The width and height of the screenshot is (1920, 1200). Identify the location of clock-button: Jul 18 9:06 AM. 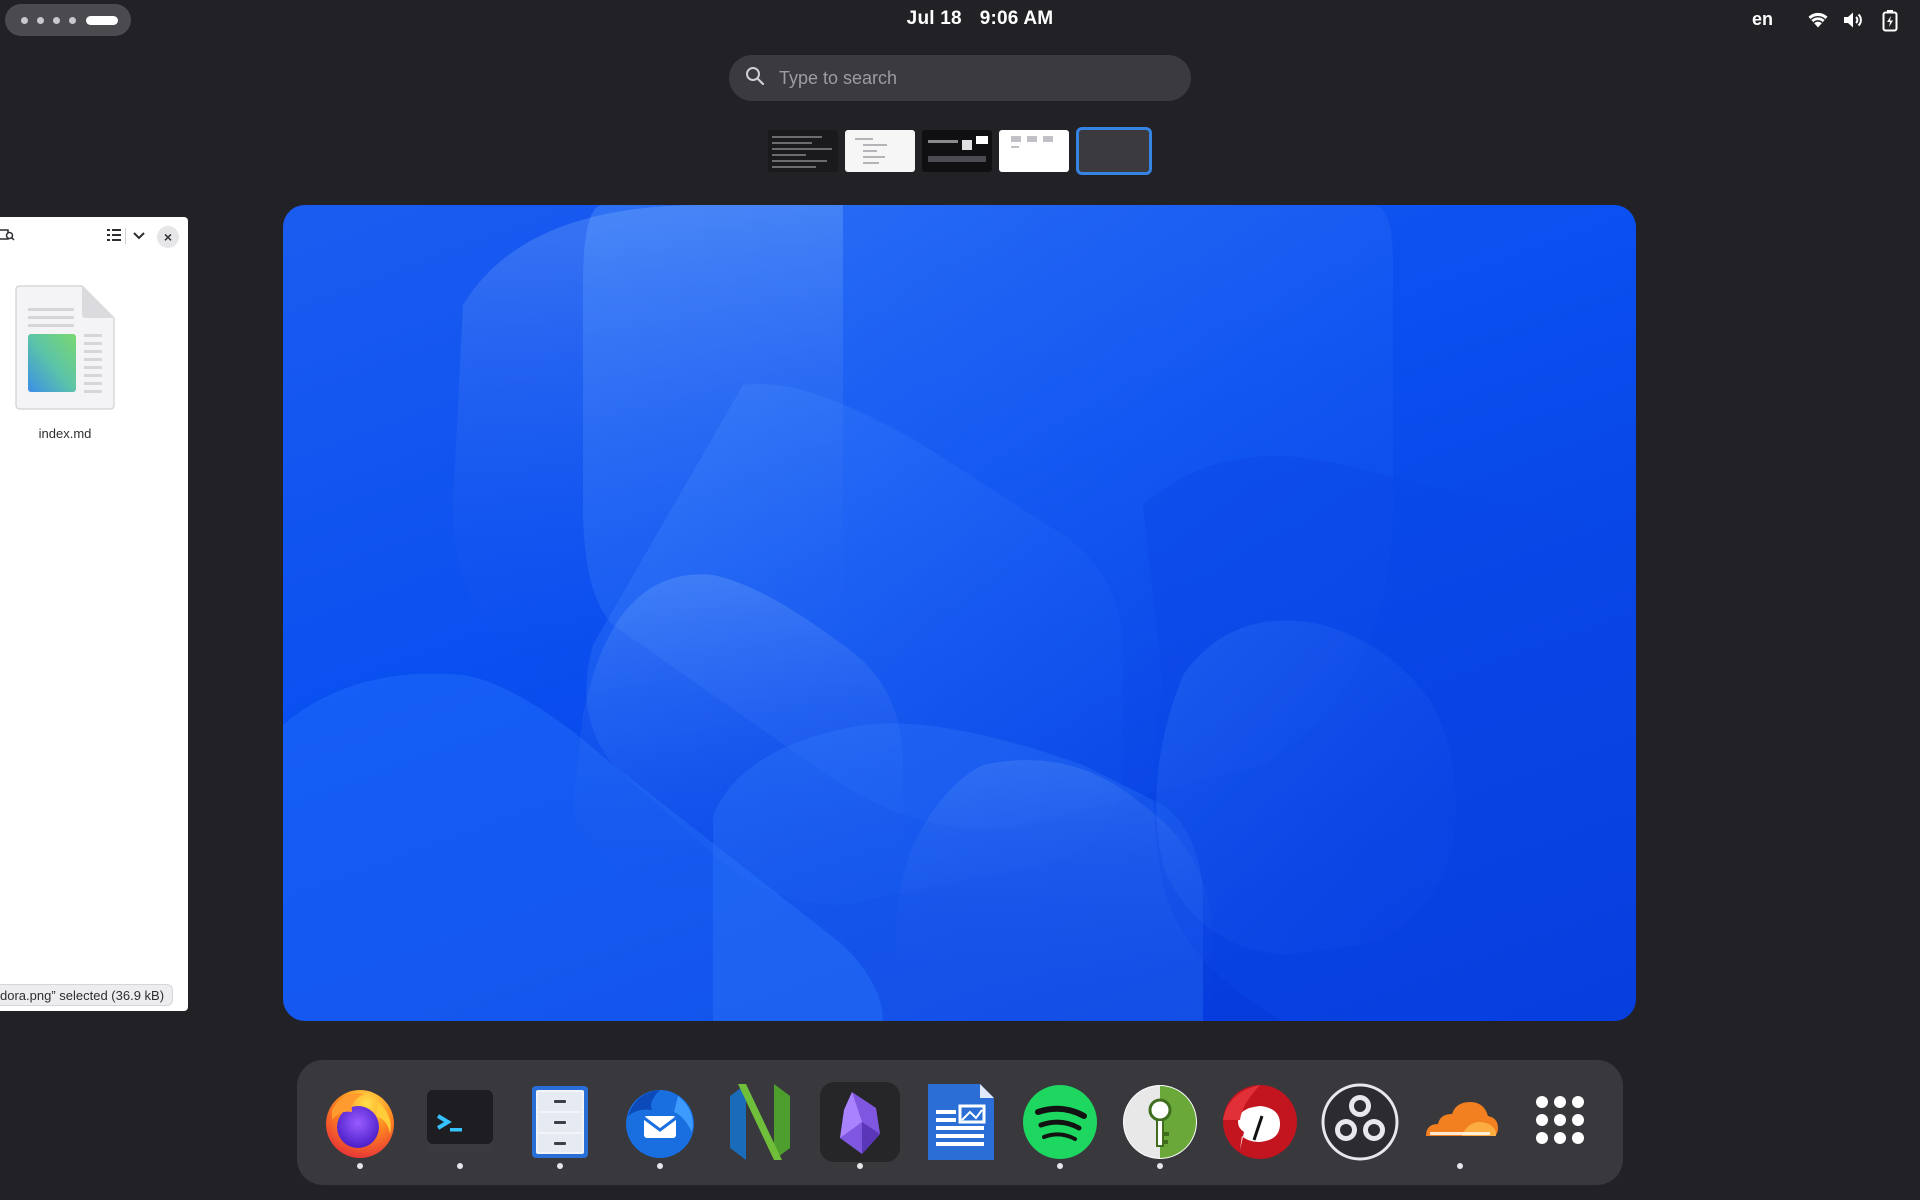
(980, 20).